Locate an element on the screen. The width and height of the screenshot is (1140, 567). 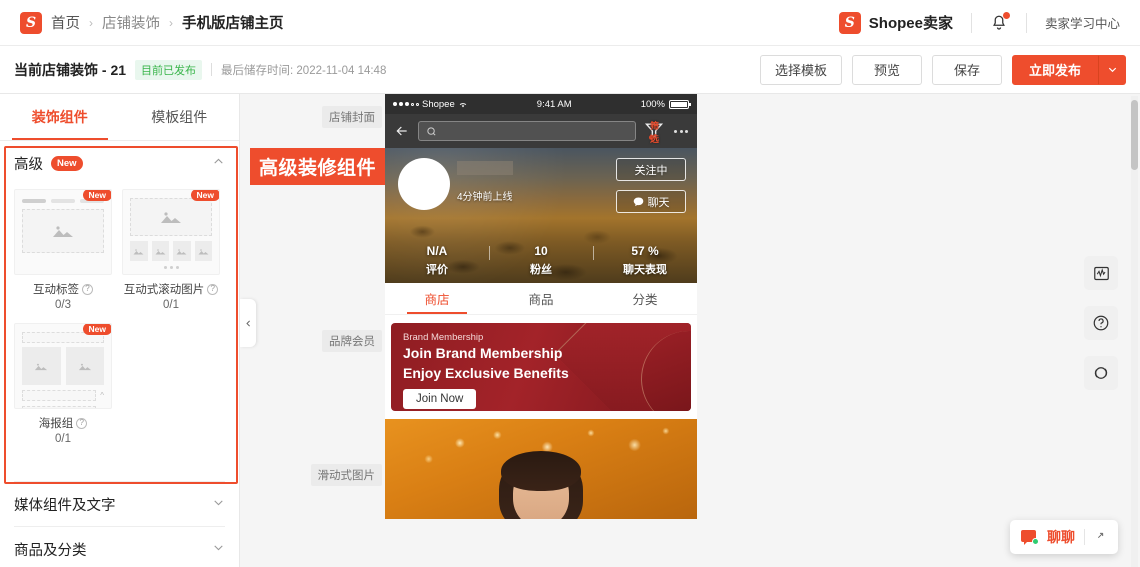
component-label: 互动标签 is located at coordinates (56, 290).